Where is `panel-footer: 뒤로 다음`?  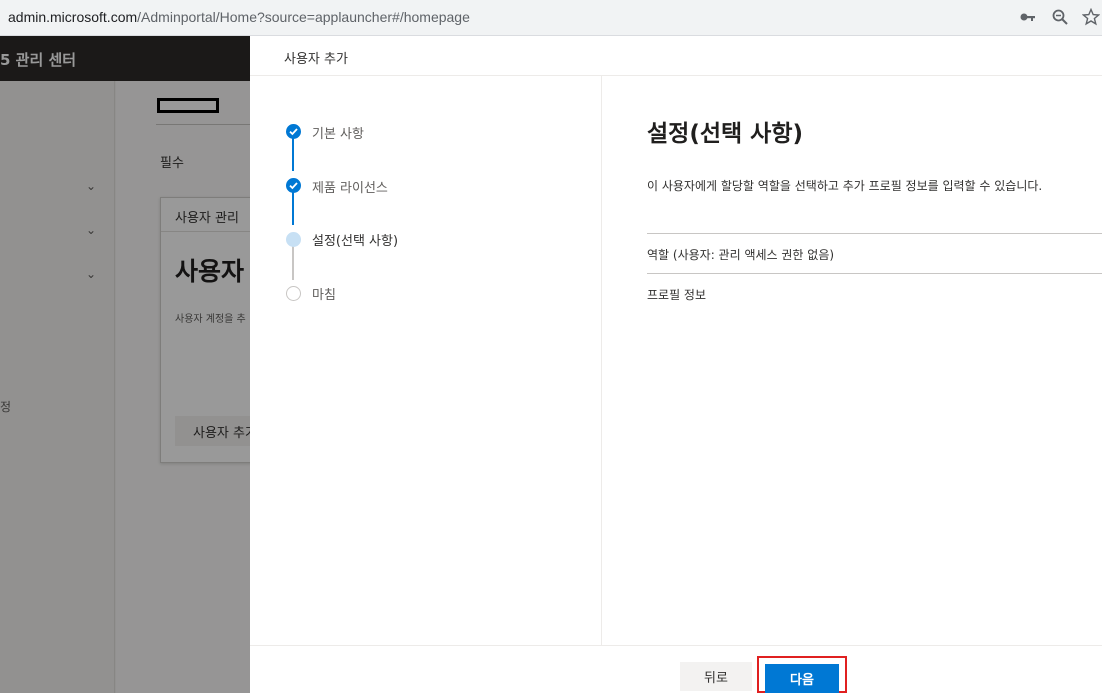 panel-footer: 뒤로 다음 is located at coordinates (676, 669).